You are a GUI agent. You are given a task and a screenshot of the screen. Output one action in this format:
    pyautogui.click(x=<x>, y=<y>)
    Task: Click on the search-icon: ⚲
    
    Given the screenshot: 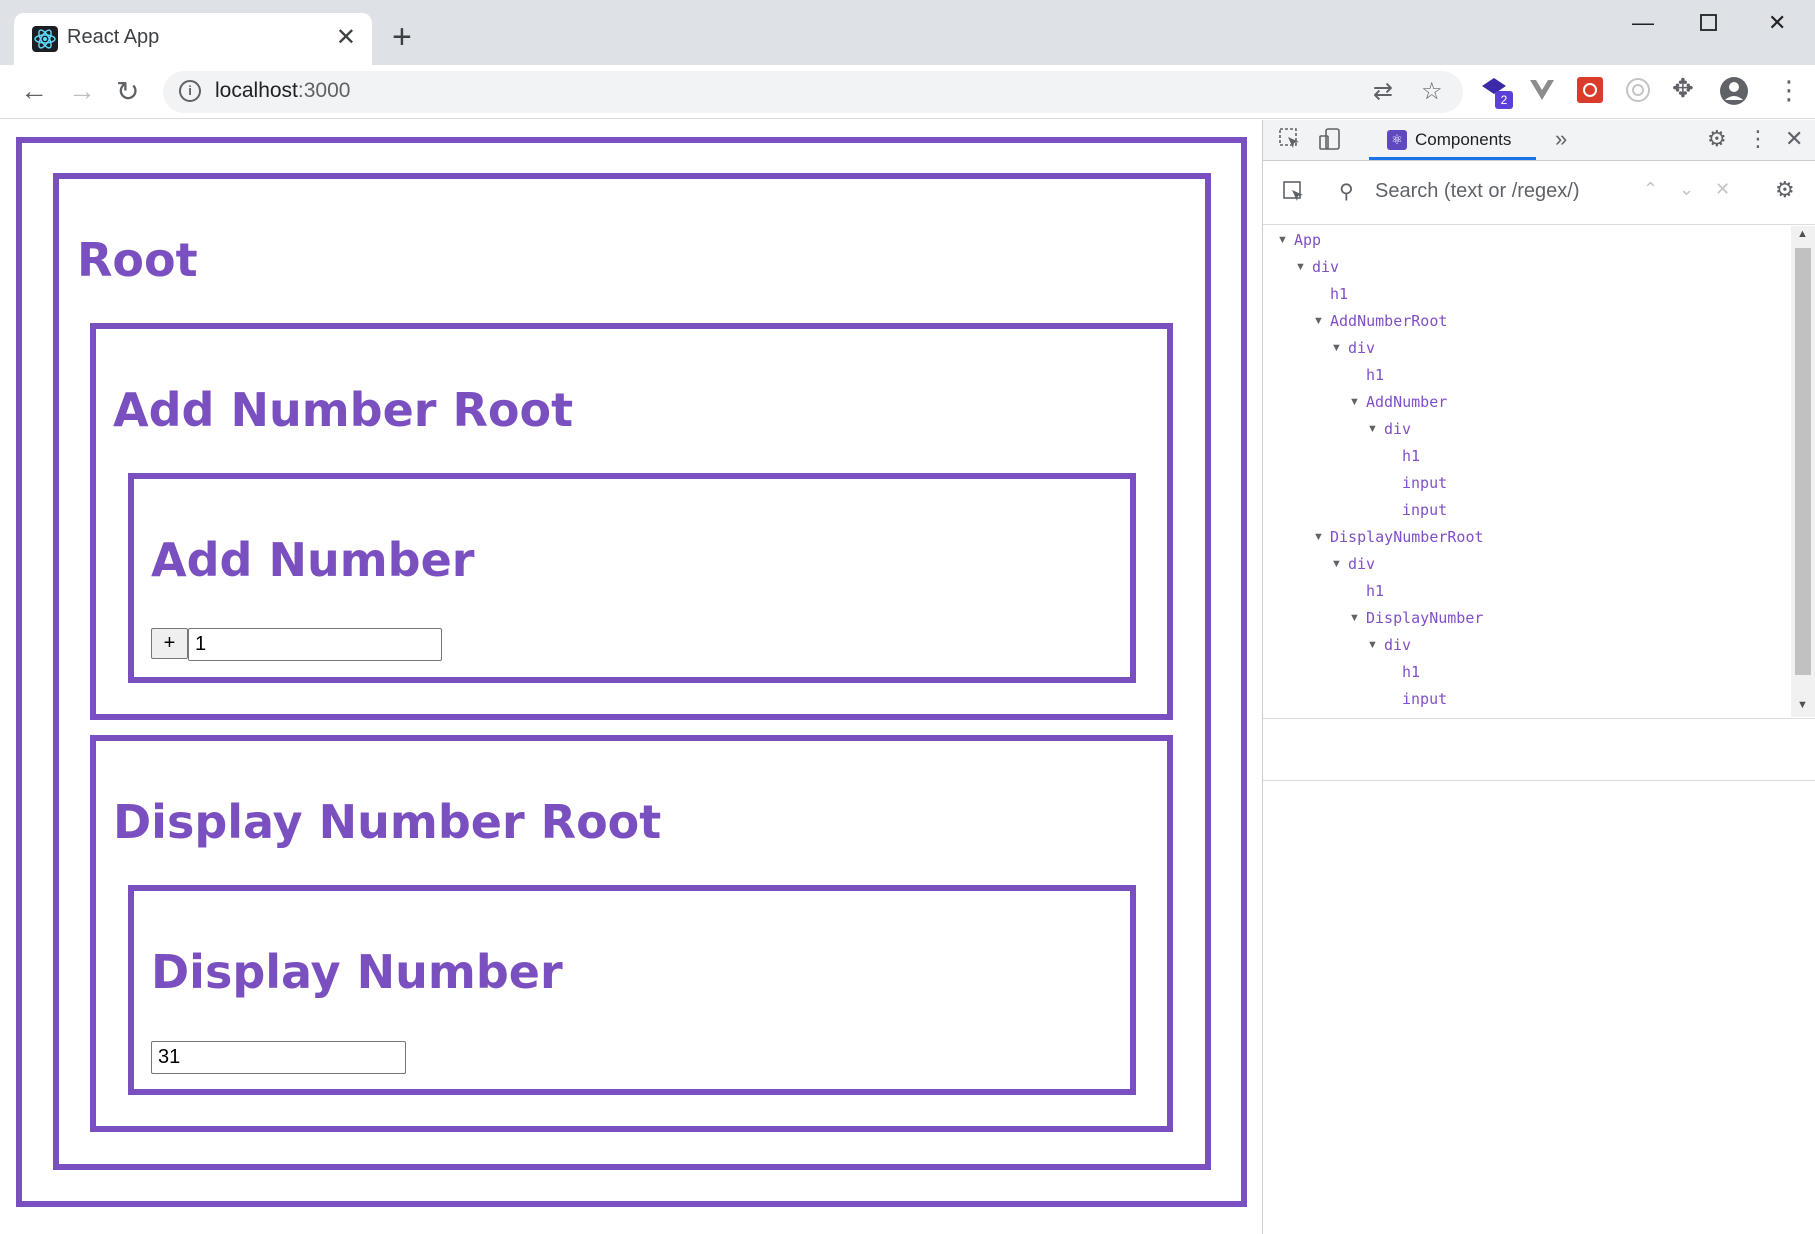 What is the action you would take?
    pyautogui.click(x=1346, y=192)
    